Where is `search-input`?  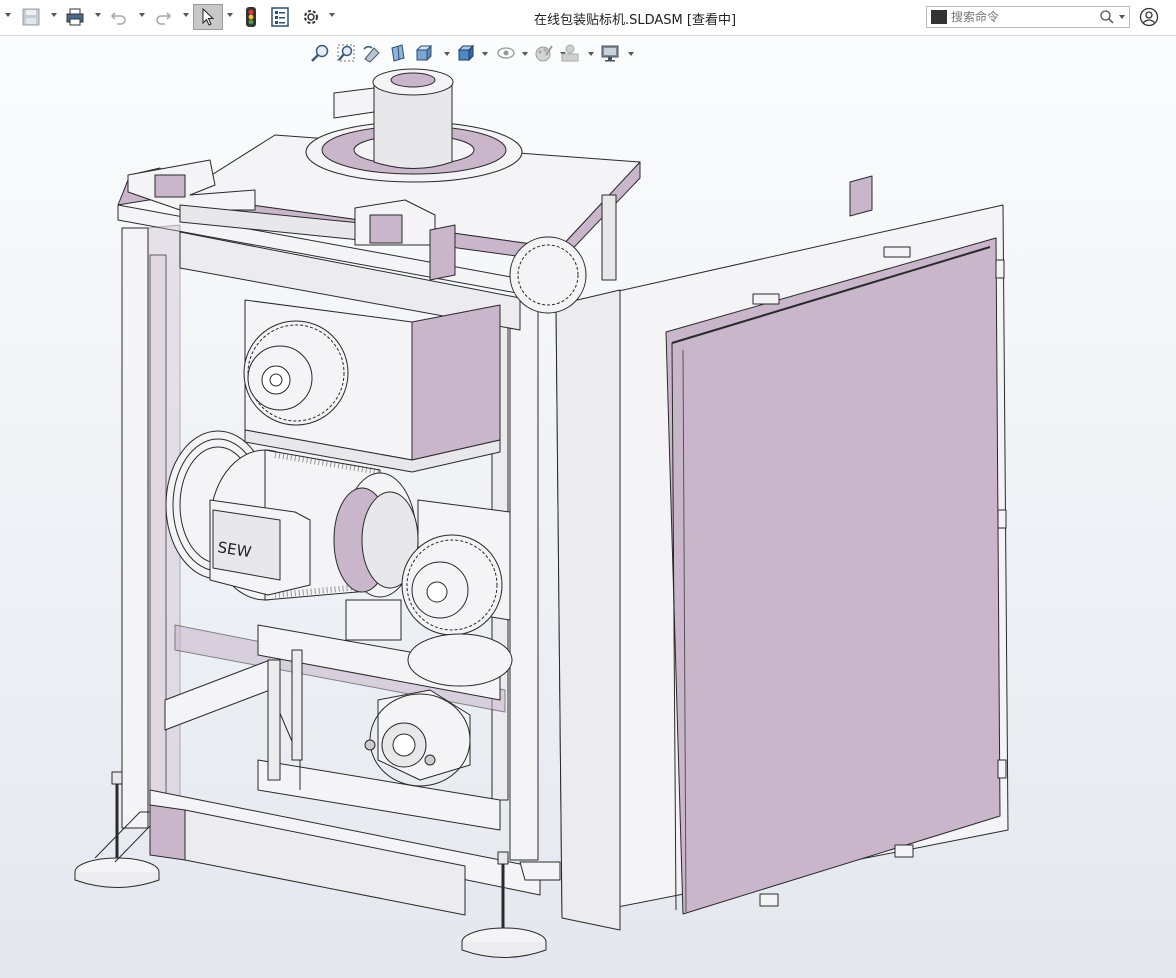
search-input is located at coordinates (1024, 17).